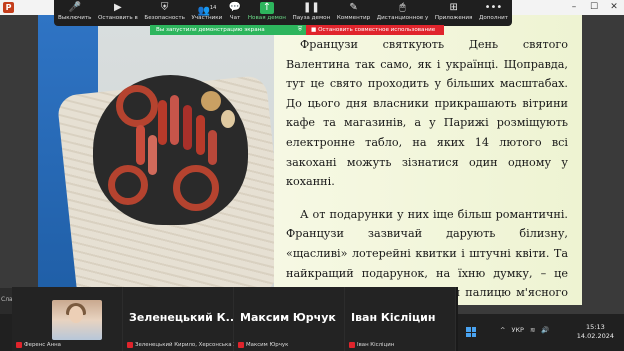 This screenshot has width=624, height=351. What do you see at coordinates (393, 317) in the screenshot?
I see `participant-name: Іван Кісліцин` at bounding box center [393, 317].